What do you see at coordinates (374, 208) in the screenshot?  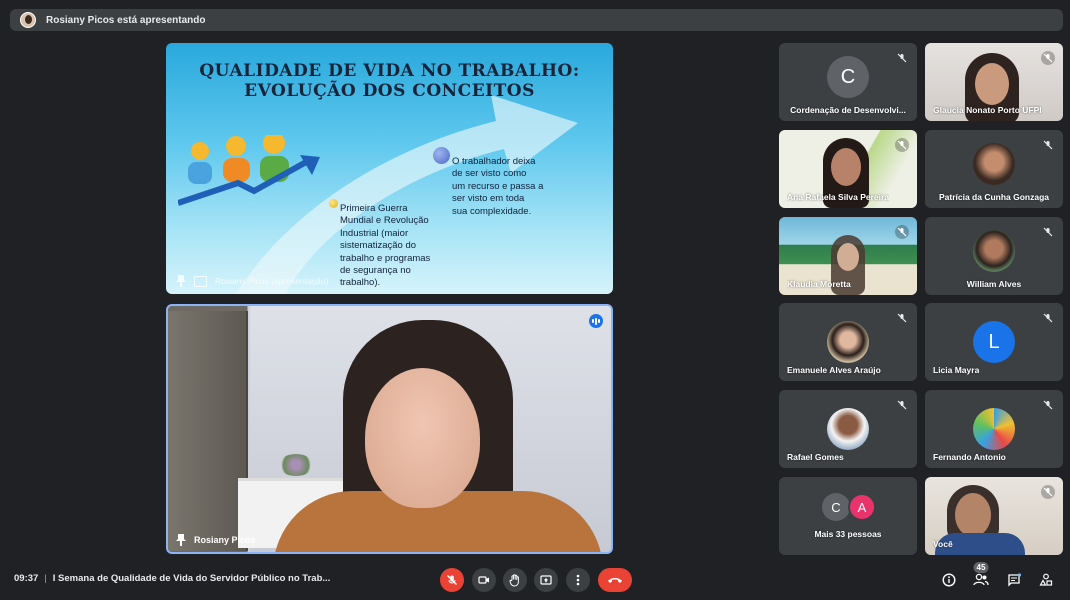 I see `slide-point1-line: Primeira Guerra` at bounding box center [374, 208].